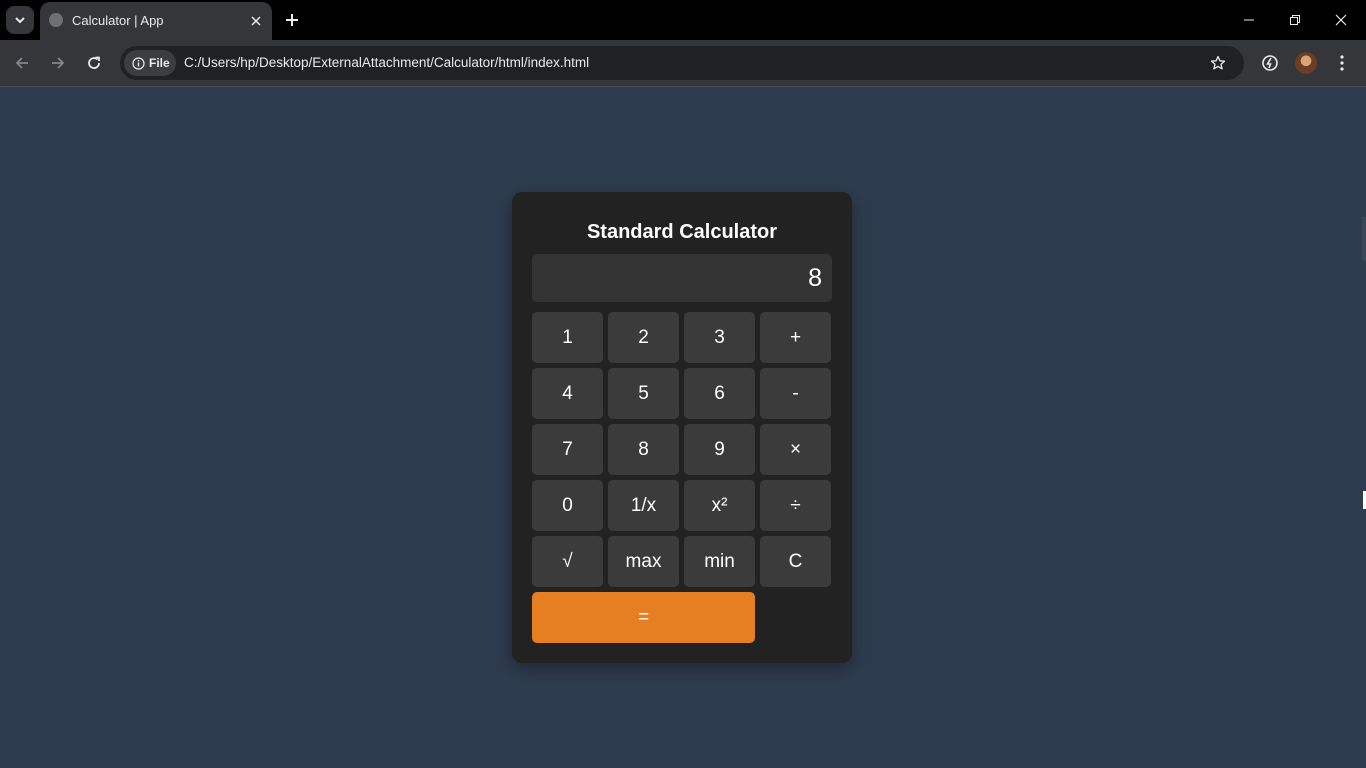 The height and width of the screenshot is (768, 1366). What do you see at coordinates (138, 63) in the screenshot?
I see `info-icon` at bounding box center [138, 63].